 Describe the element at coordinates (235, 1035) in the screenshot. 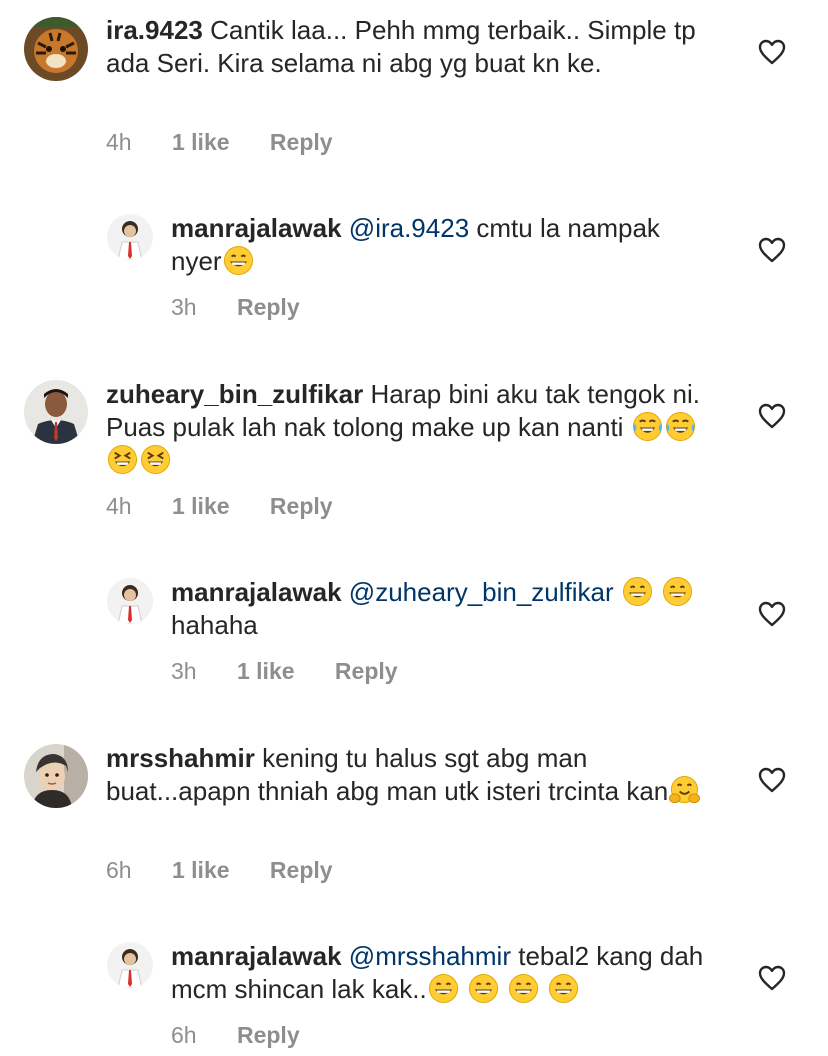

I see `comment-meta: 6h Reply` at that location.